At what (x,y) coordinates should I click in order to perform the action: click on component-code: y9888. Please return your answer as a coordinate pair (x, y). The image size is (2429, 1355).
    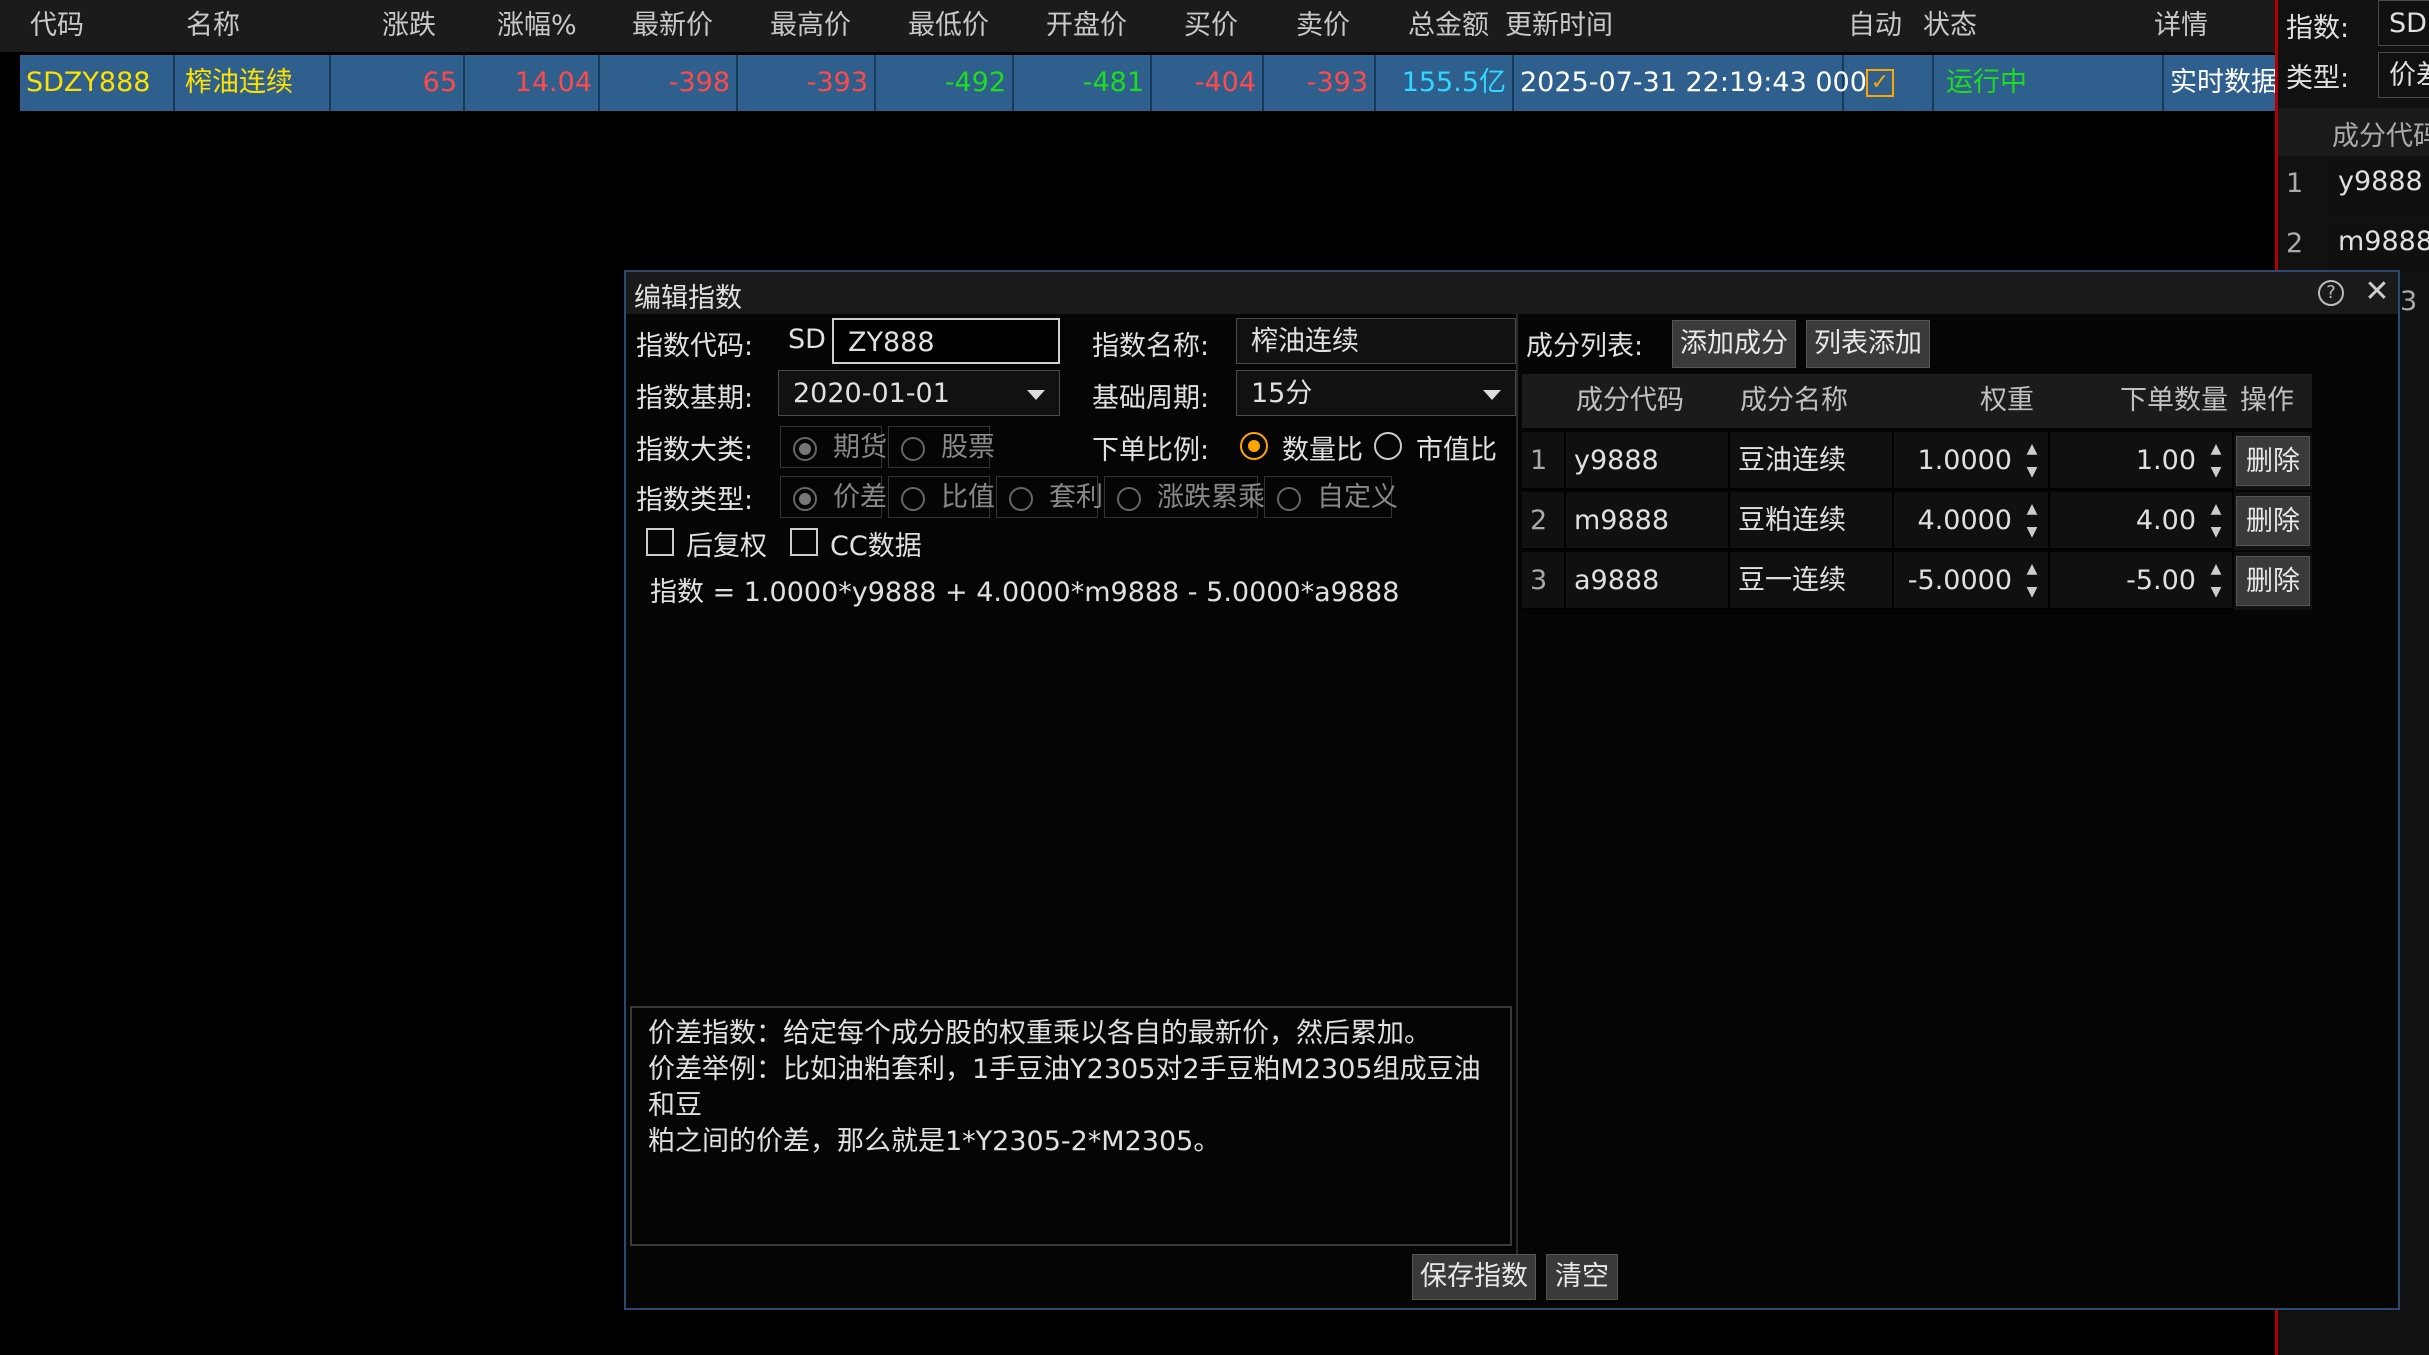
    Looking at the image, I should click on (1648, 461).